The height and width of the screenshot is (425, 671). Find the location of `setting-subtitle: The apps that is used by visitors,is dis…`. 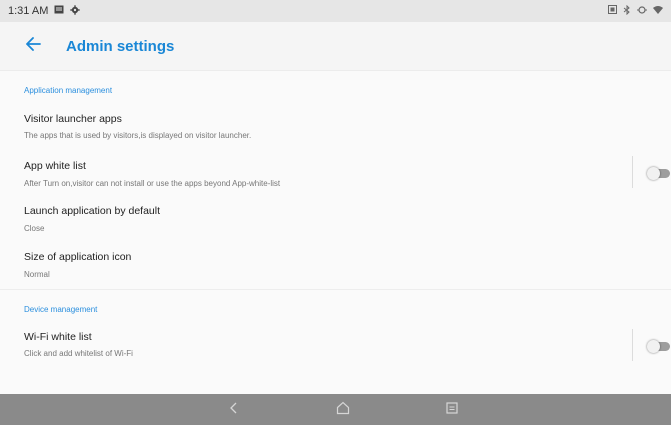

setting-subtitle: The apps that is used by visitors,is dis… is located at coordinates (138, 135).